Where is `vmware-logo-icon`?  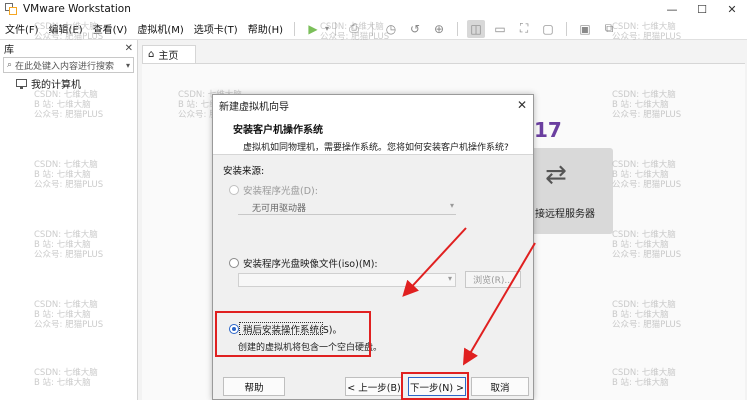 vmware-logo-icon is located at coordinates (11, 9).